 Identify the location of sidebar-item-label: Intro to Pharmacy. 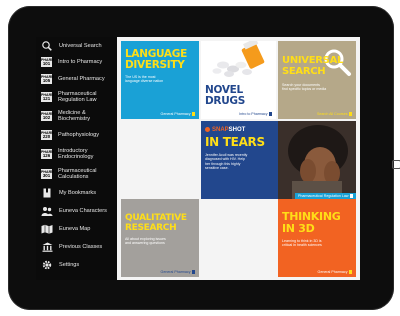
(80, 62).